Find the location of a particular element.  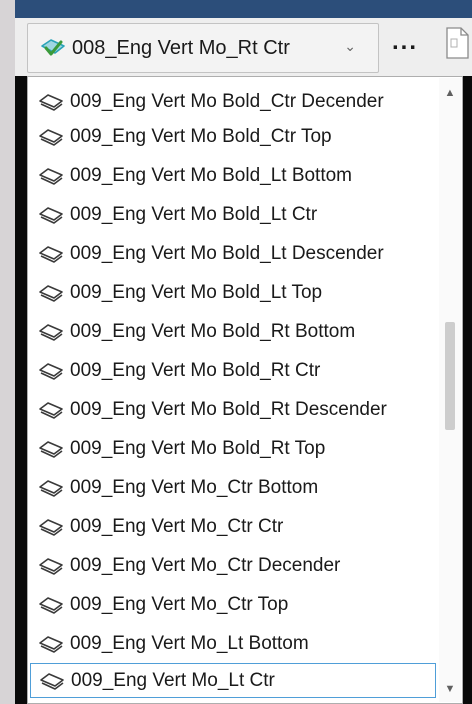

list-item: 009_Eng Vert Mo Bold_Ctr Top is located at coordinates (233, 136).